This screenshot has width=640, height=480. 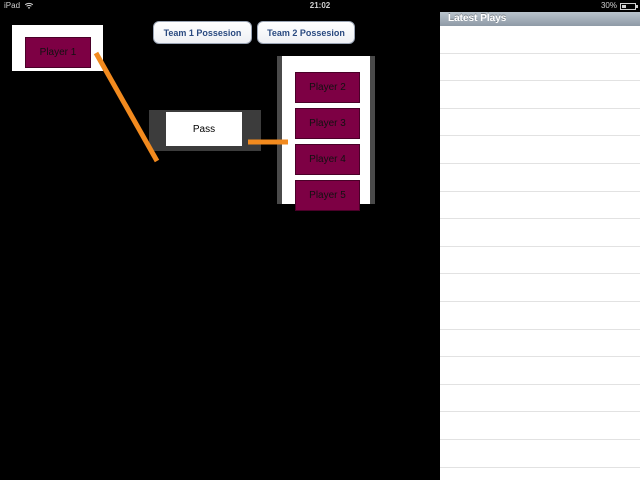 What do you see at coordinates (327, 87) in the screenshot?
I see `player-2-tile: Player 2` at bounding box center [327, 87].